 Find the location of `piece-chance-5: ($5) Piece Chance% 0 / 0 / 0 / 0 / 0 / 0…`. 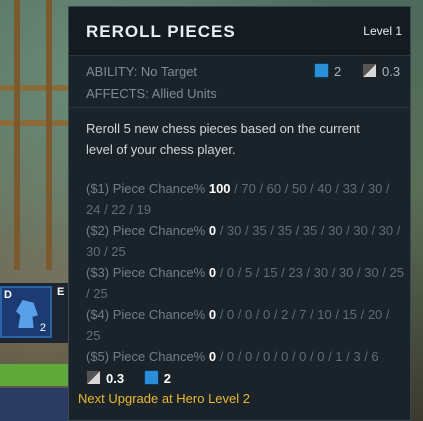

piece-chance-5: ($5) Piece Chance% 0 / 0 / 0 / 0 / 0 / 0… is located at coordinates (246, 356).